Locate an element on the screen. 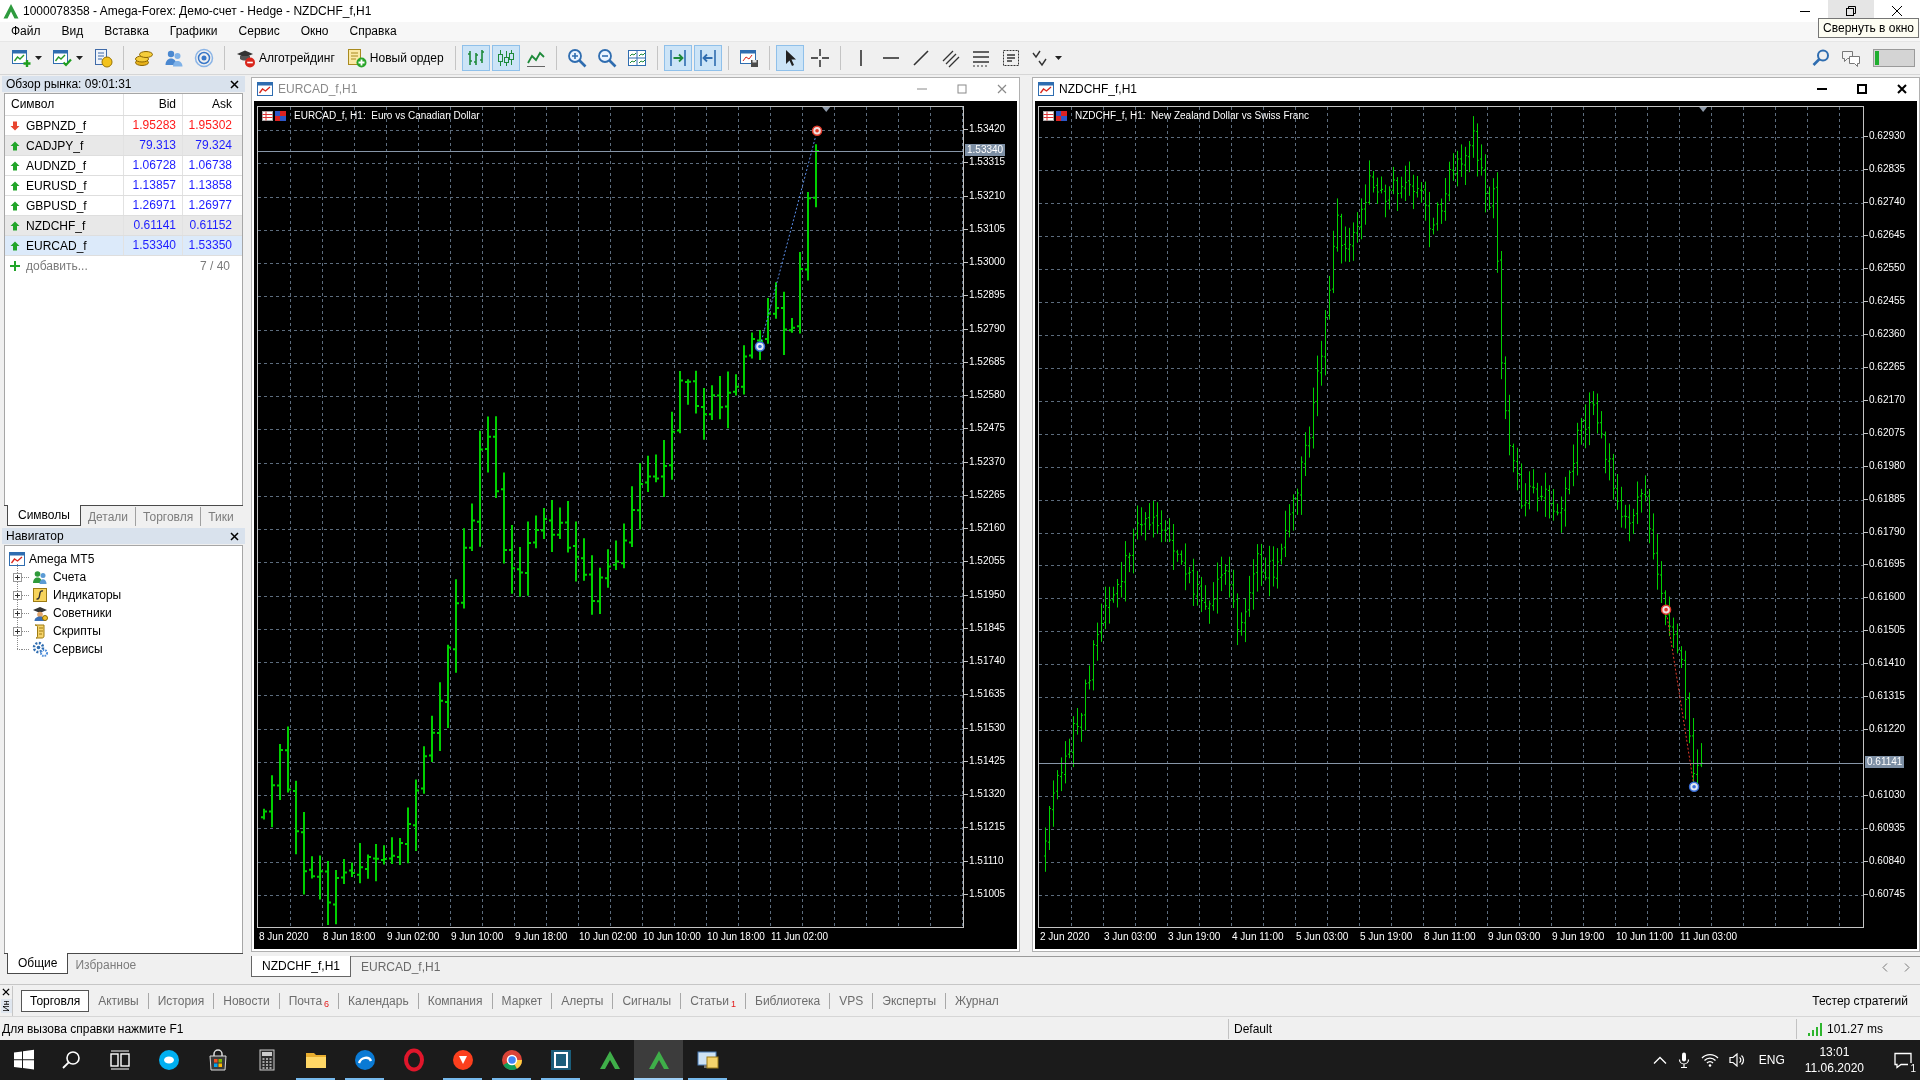 Image resolution: width=1920 pixels, height=1080 pixels. menu-item: Графики is located at coordinates (194, 31).